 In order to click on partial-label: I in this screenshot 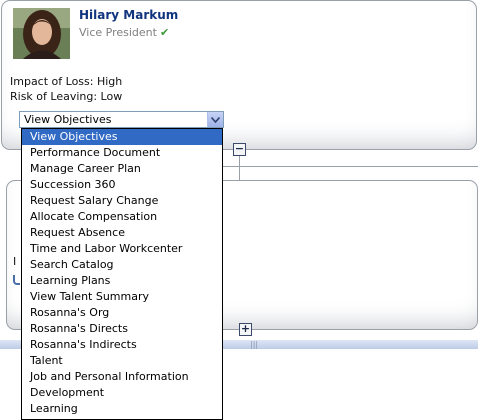, I will do `click(15, 261)`.